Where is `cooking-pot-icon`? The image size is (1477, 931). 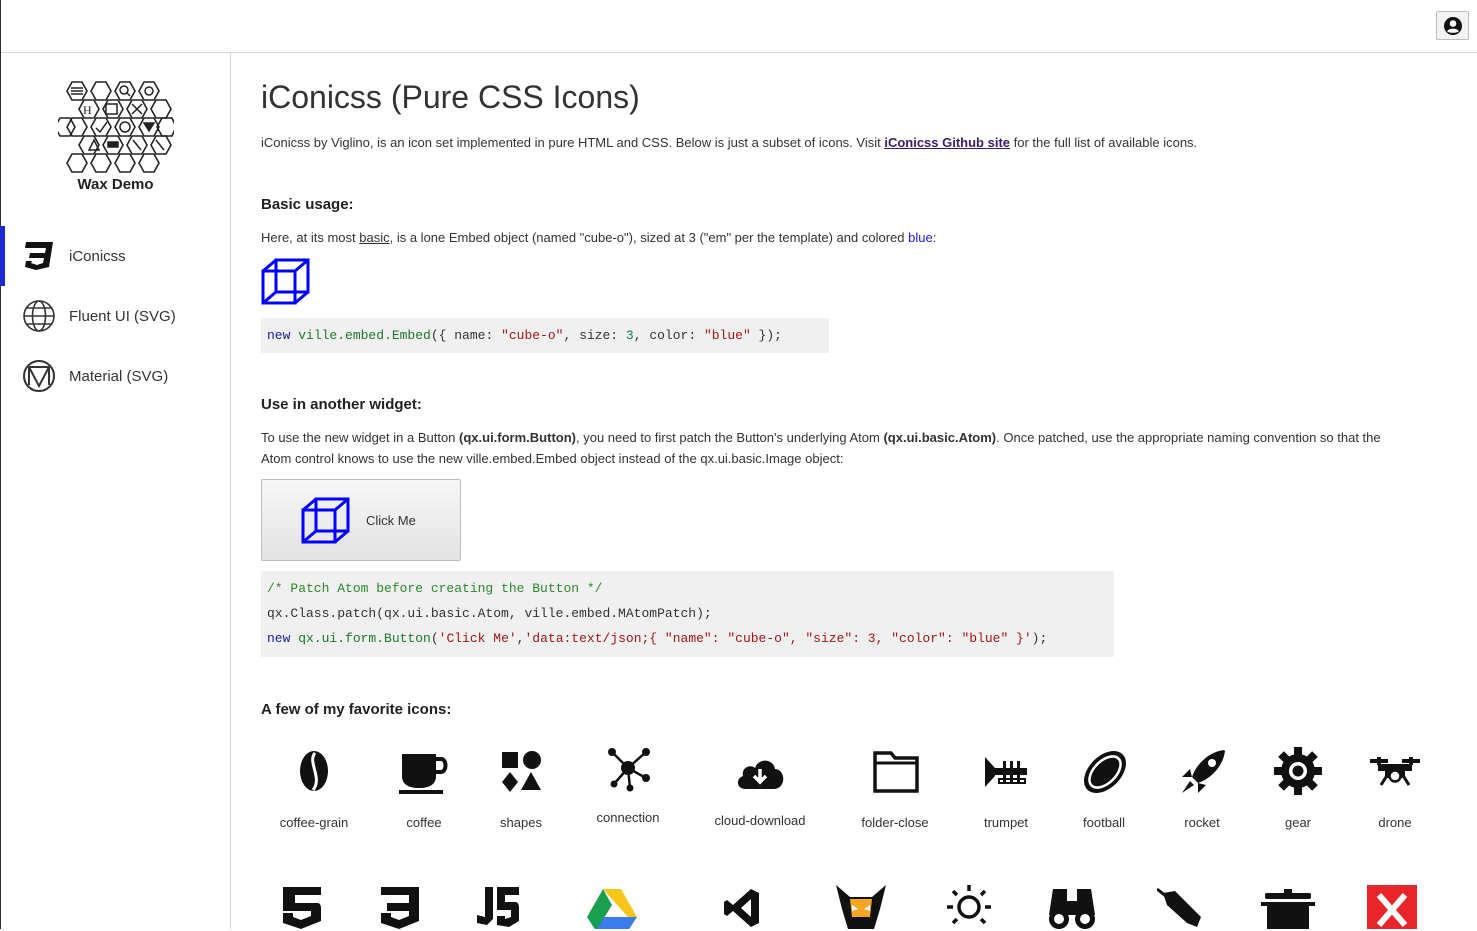 cooking-pot-icon is located at coordinates (1288, 909).